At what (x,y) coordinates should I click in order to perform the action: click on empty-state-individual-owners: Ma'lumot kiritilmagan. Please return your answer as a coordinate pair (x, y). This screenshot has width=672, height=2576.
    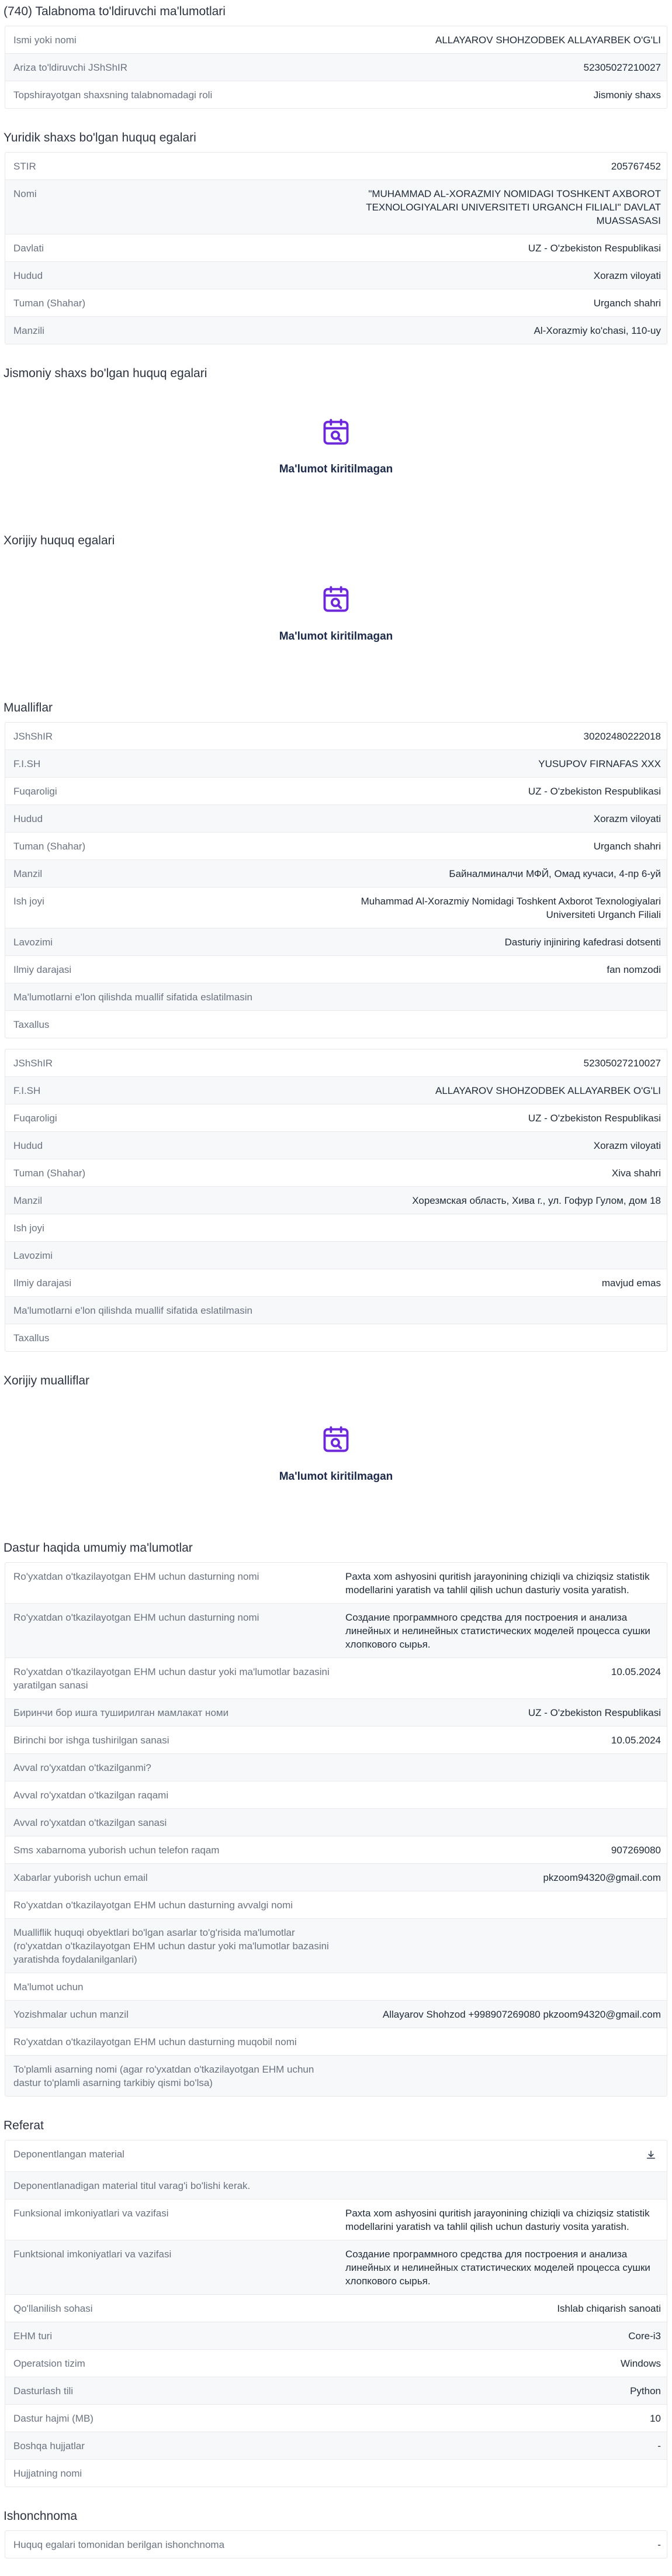
    Looking at the image, I should click on (336, 446).